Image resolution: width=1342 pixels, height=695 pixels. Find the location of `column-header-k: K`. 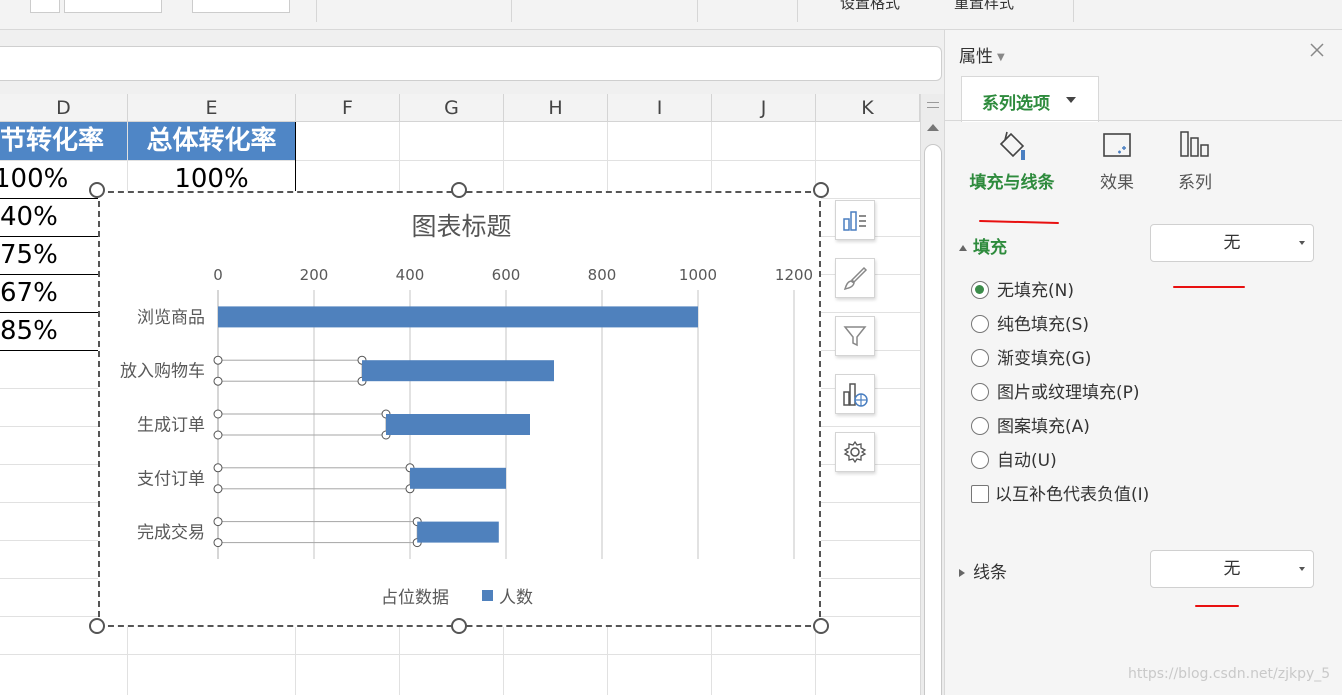

column-header-k: K is located at coordinates (868, 108).